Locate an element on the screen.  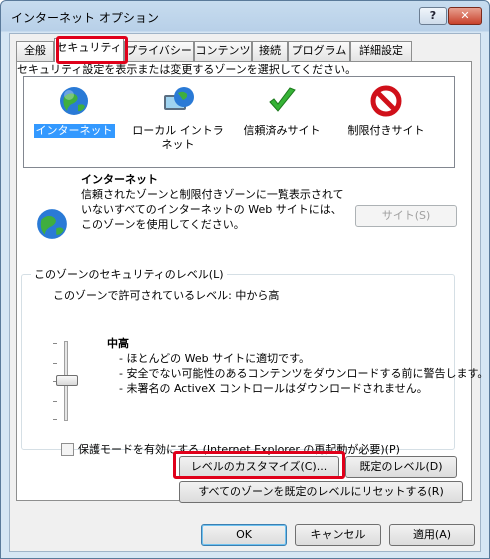
zone-trusted-sites: 信頼済みサイト is located at coordinates (282, 111).